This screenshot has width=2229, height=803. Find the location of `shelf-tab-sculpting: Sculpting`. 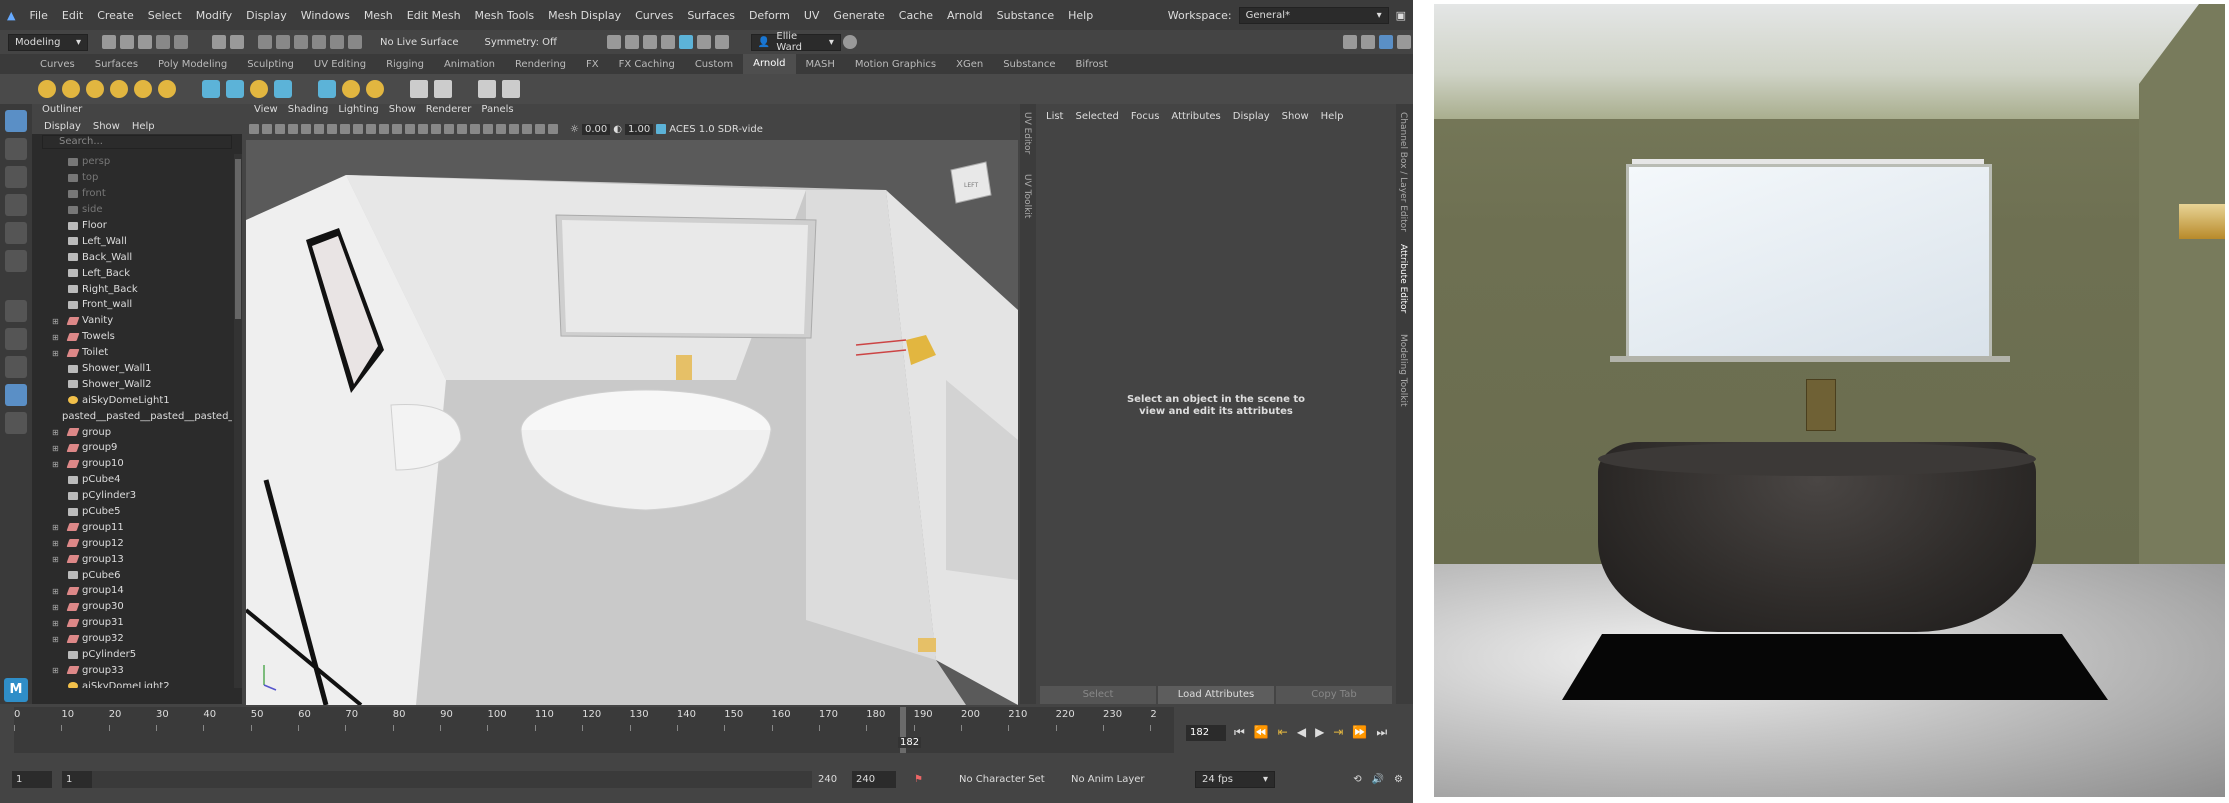

shelf-tab-sculpting: Sculpting is located at coordinates (270, 64).